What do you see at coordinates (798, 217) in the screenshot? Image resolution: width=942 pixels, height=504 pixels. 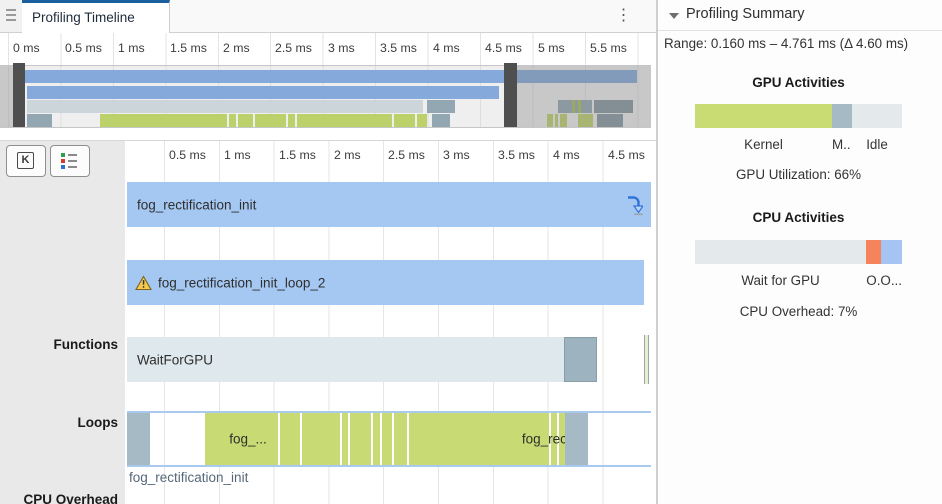 I see `summary-cpu-title: CPU Activities` at bounding box center [798, 217].